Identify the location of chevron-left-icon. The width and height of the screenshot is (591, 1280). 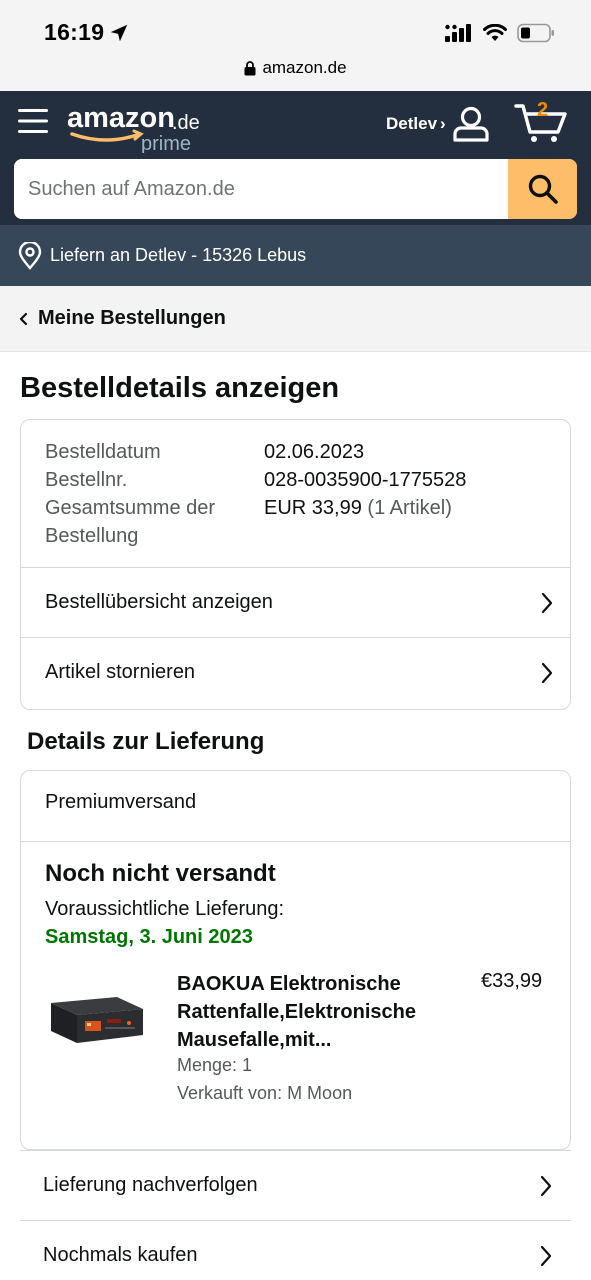
(23, 318).